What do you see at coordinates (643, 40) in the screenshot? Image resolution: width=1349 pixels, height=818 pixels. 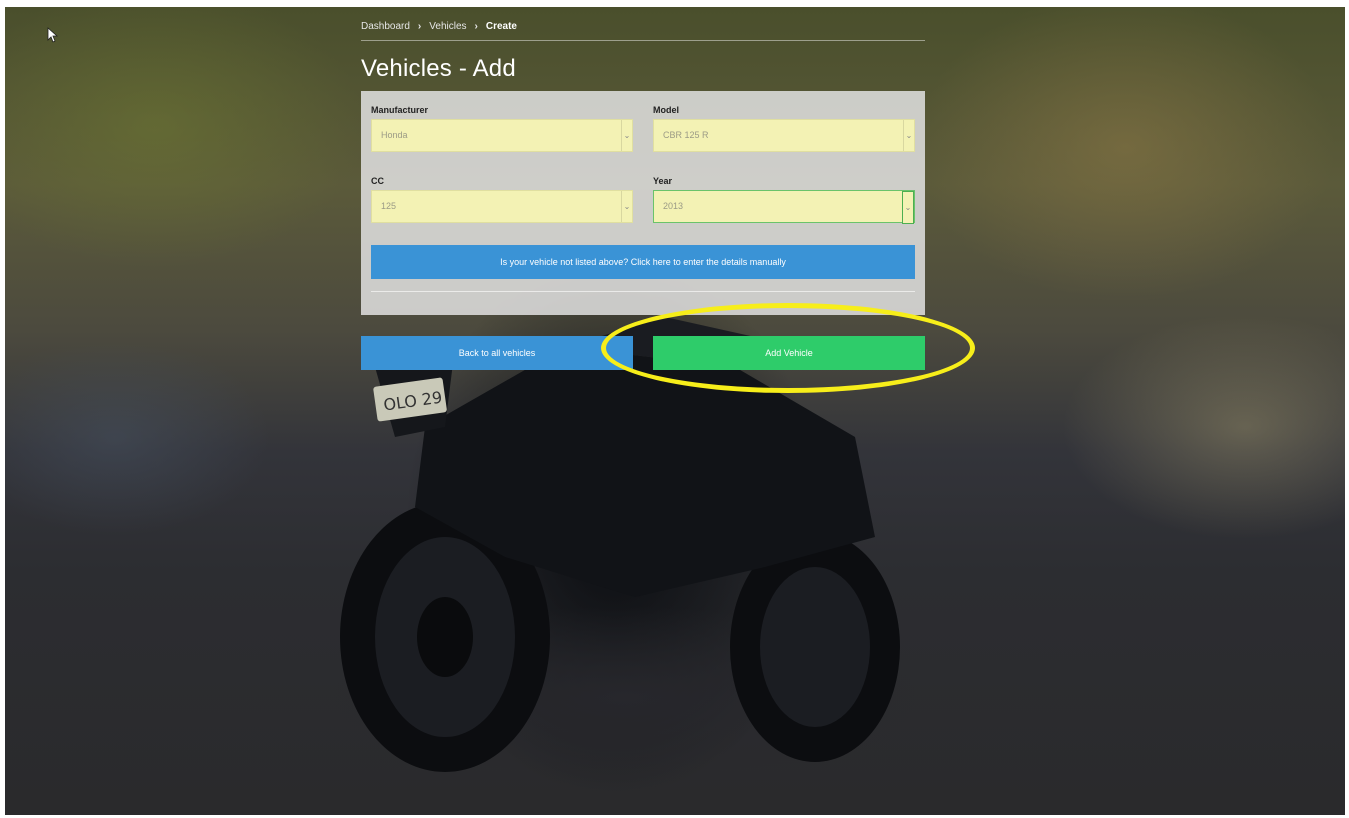 I see `header-divider` at bounding box center [643, 40].